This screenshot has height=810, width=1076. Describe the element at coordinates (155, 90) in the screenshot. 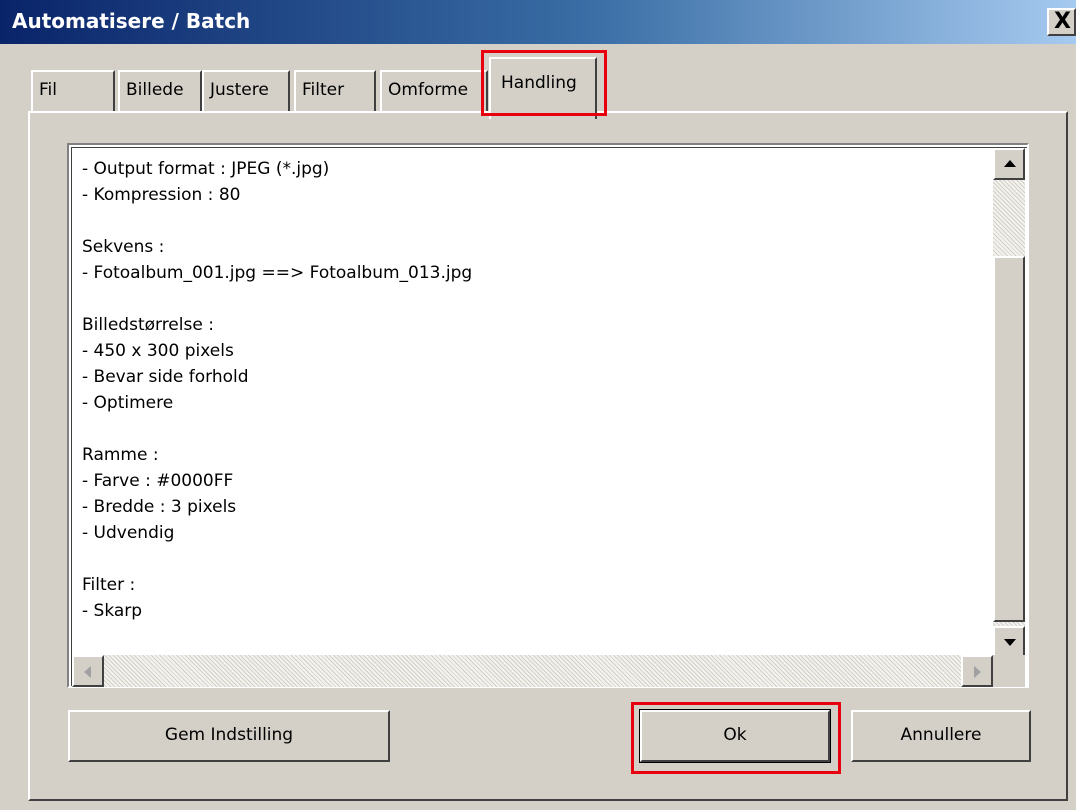

I see `tab-label: Billede` at that location.